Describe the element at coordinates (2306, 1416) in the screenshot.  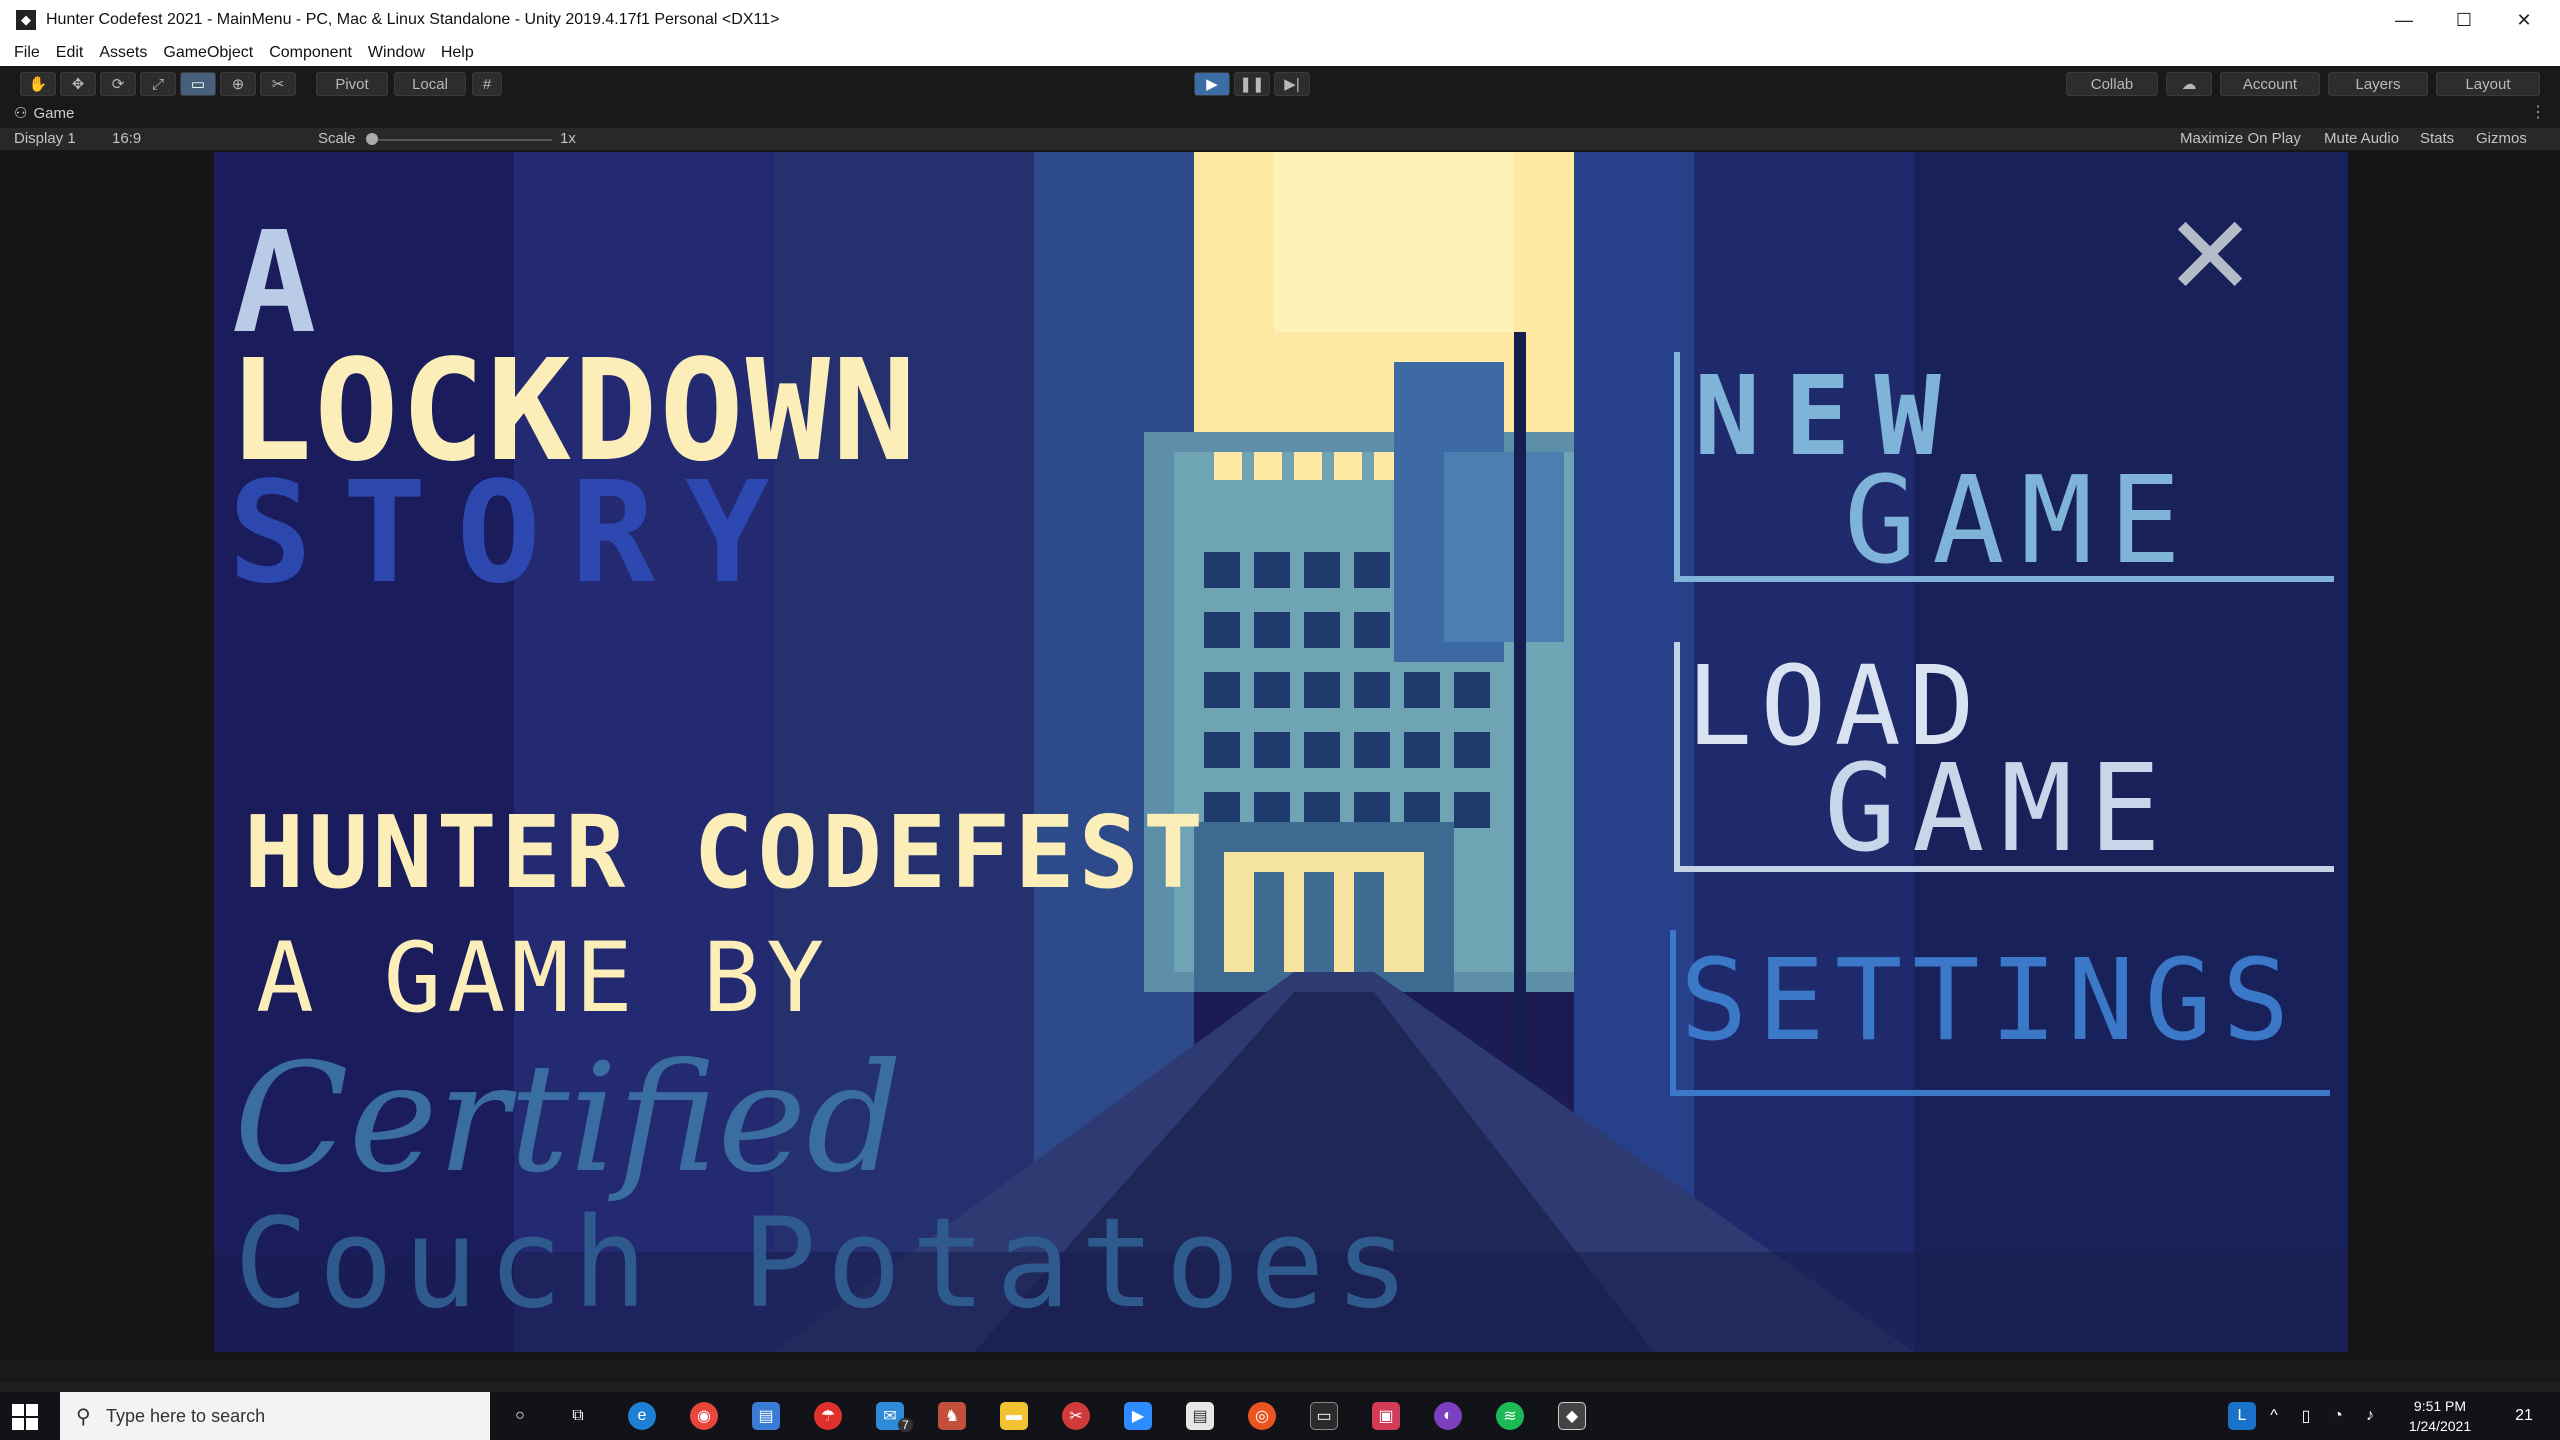
I see `tray-device-icon: ▯` at that location.